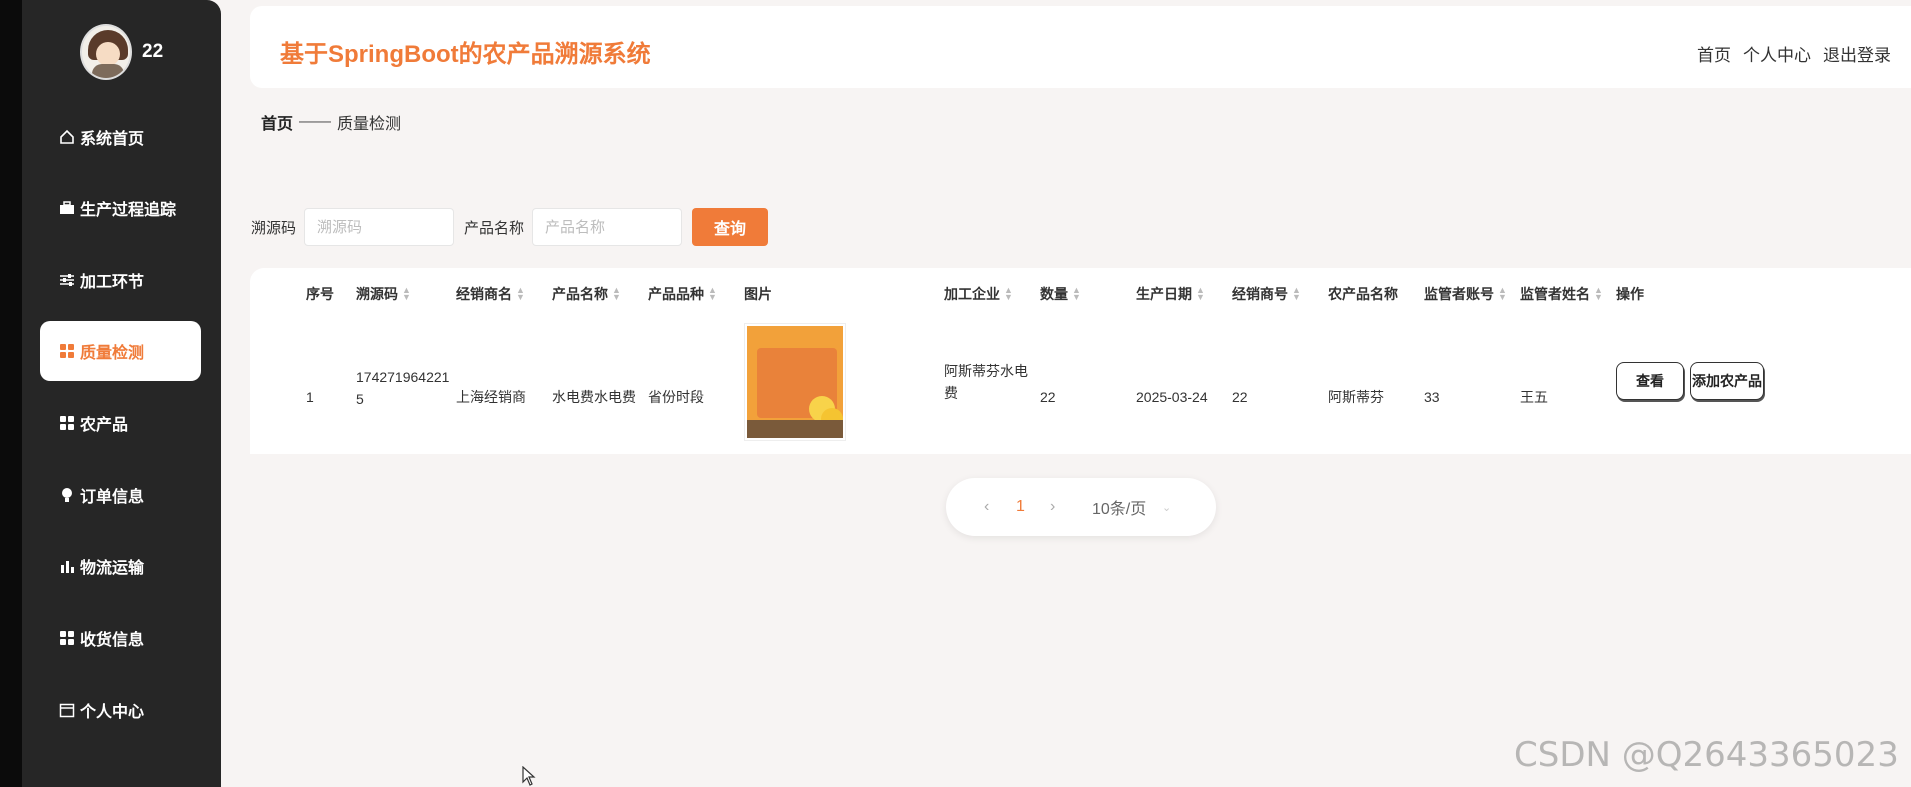  I want to click on sidebar-item-quality-inspection: 质量检测, so click(120, 351).